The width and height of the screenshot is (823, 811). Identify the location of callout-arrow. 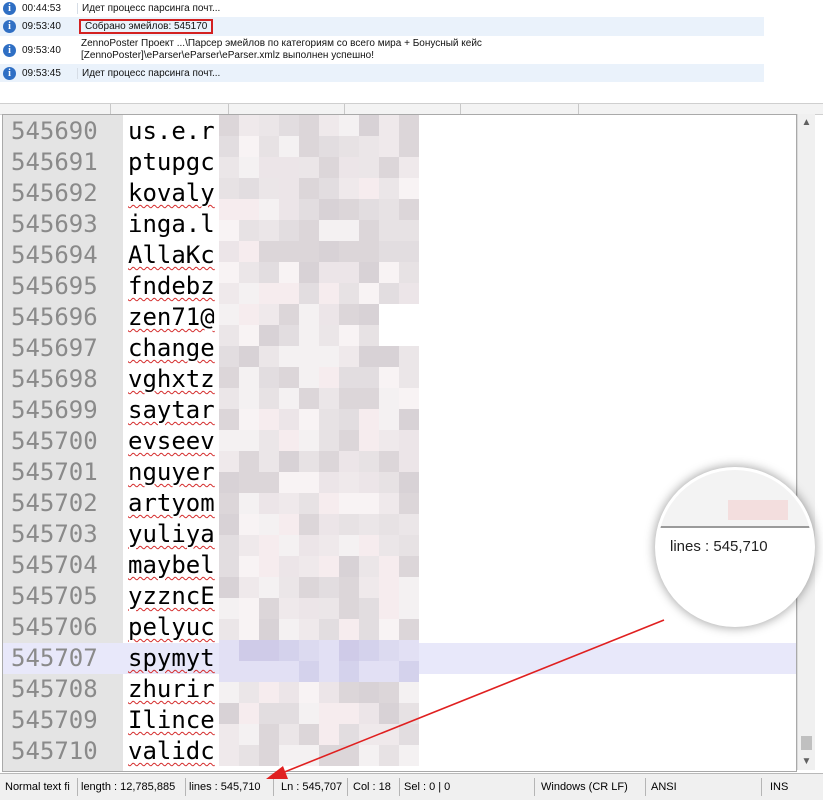
(465, 699).